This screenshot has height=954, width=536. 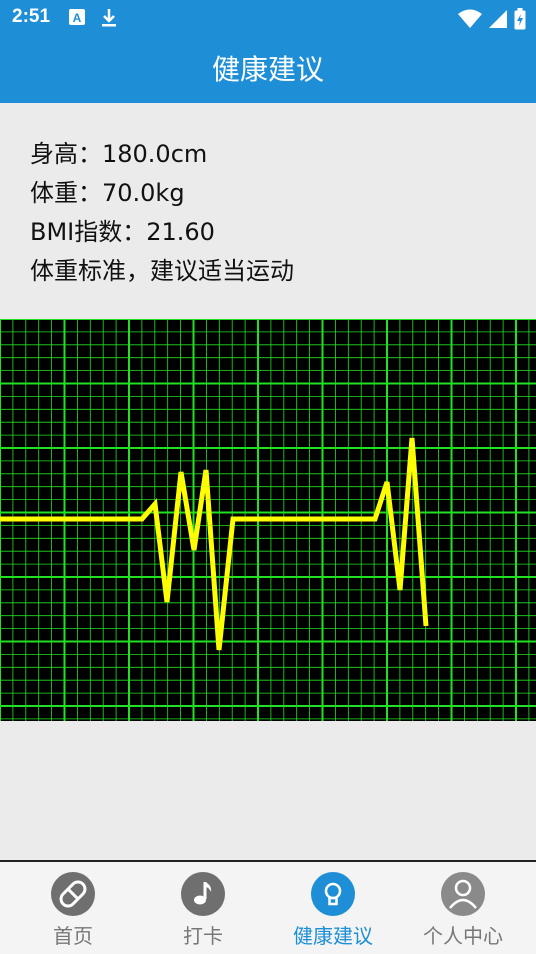 I want to click on music-note-icon, so click(x=203, y=894).